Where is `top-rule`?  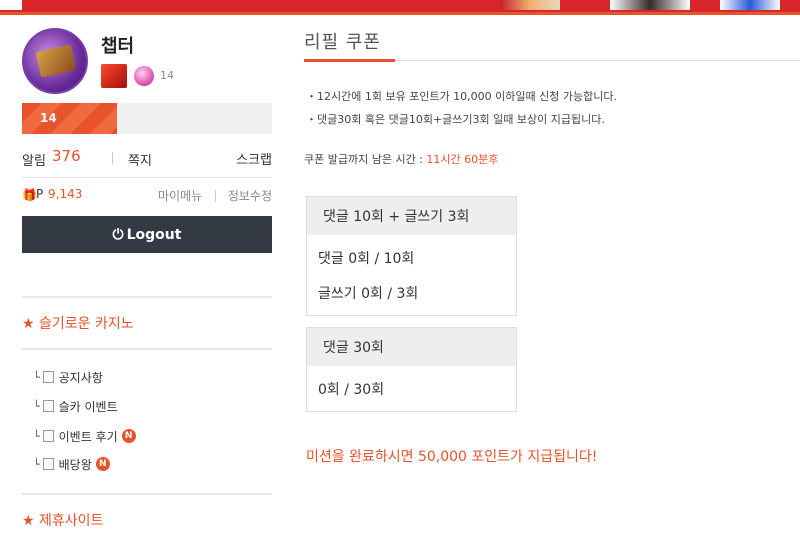 top-rule is located at coordinates (400, 13).